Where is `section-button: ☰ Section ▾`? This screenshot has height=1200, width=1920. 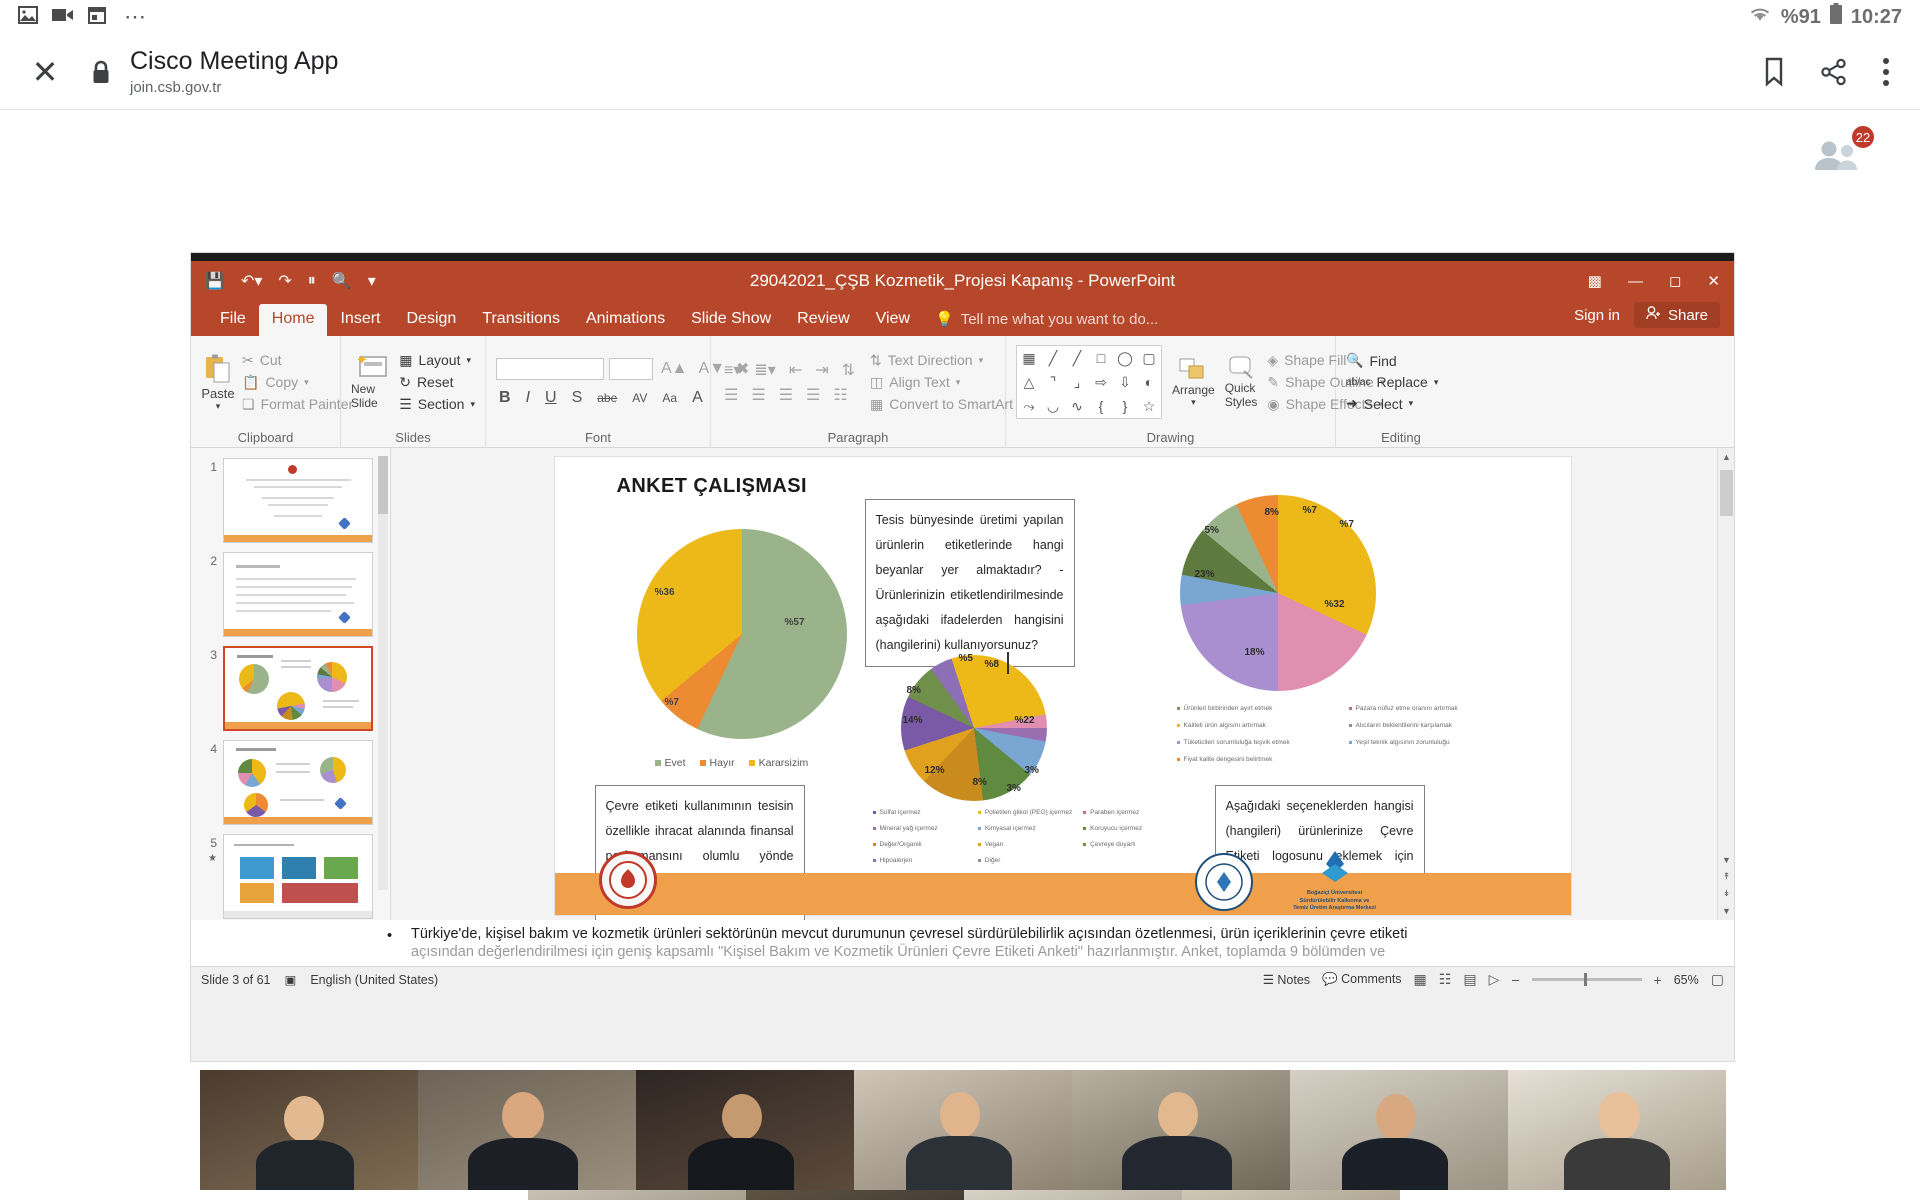 section-button: ☰ Section ▾ is located at coordinates (437, 404).